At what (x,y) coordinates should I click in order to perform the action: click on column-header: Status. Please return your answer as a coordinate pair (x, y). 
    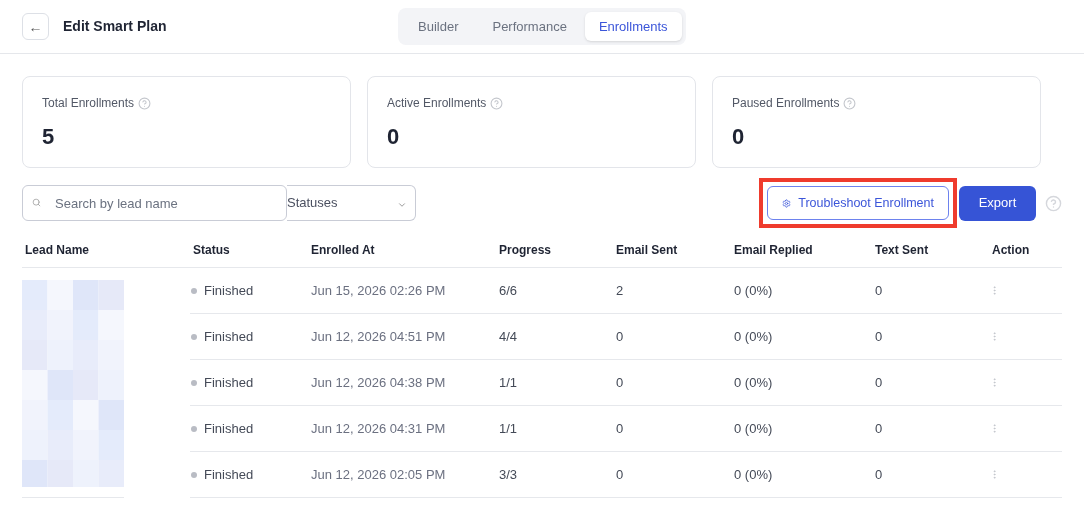
    Looking at the image, I should click on (211, 250).